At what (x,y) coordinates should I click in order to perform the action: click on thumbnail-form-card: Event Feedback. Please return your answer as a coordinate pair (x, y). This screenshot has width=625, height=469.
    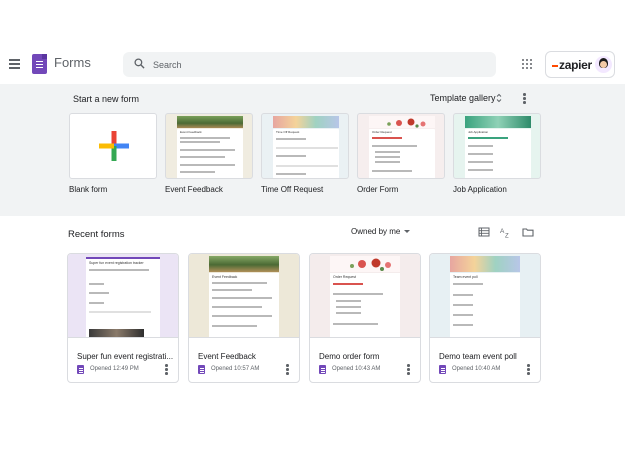
    Looking at the image, I should click on (210, 153).